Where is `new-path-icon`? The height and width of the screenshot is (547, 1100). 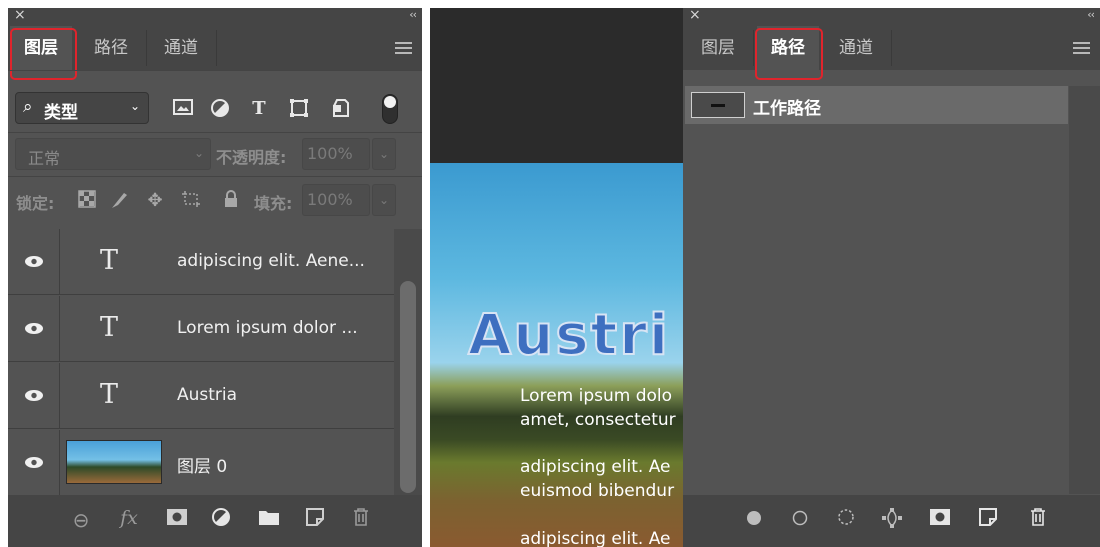
new-path-icon is located at coordinates (988, 520).